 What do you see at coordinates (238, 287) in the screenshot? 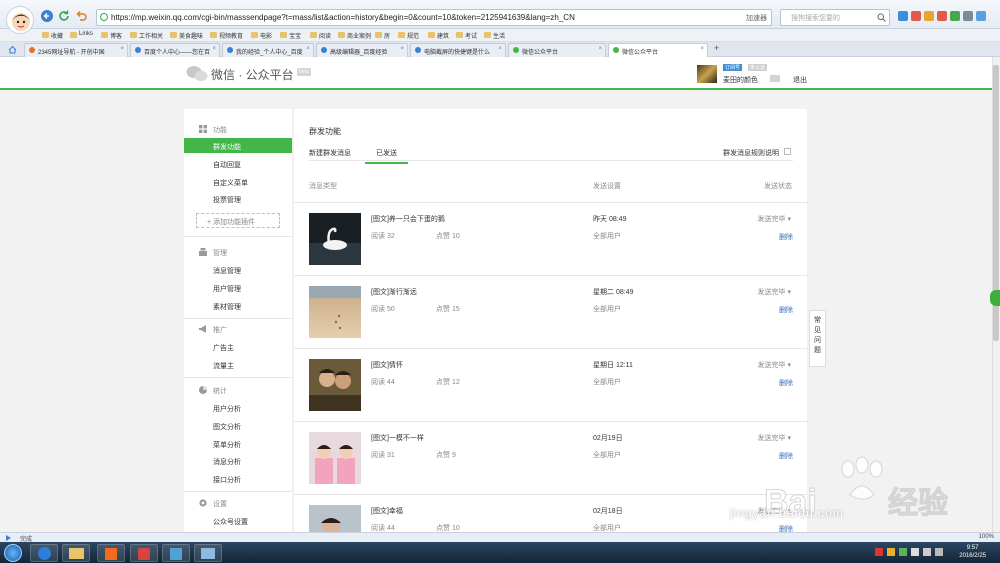
I see `sidebar-item-users: 用户管理` at bounding box center [238, 287].